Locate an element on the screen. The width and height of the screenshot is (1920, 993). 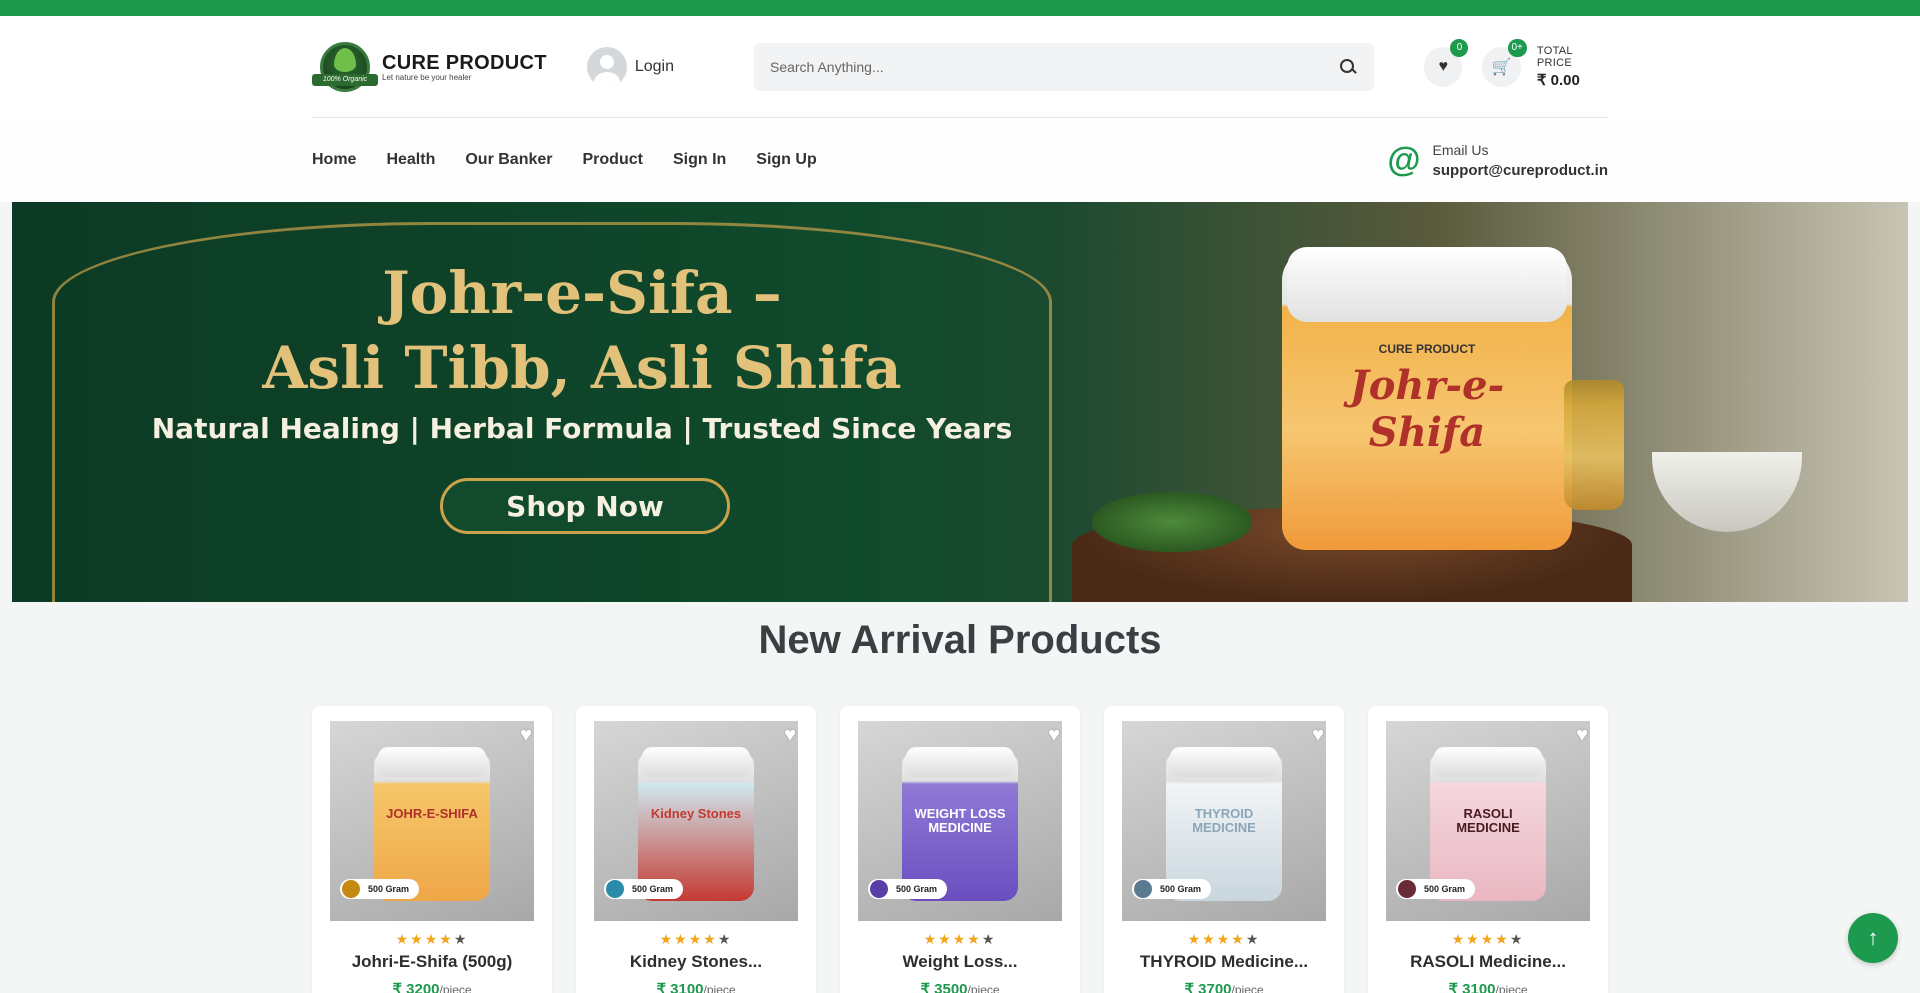
product-price: ₹ 3700/piece is located at coordinates (1224, 986).